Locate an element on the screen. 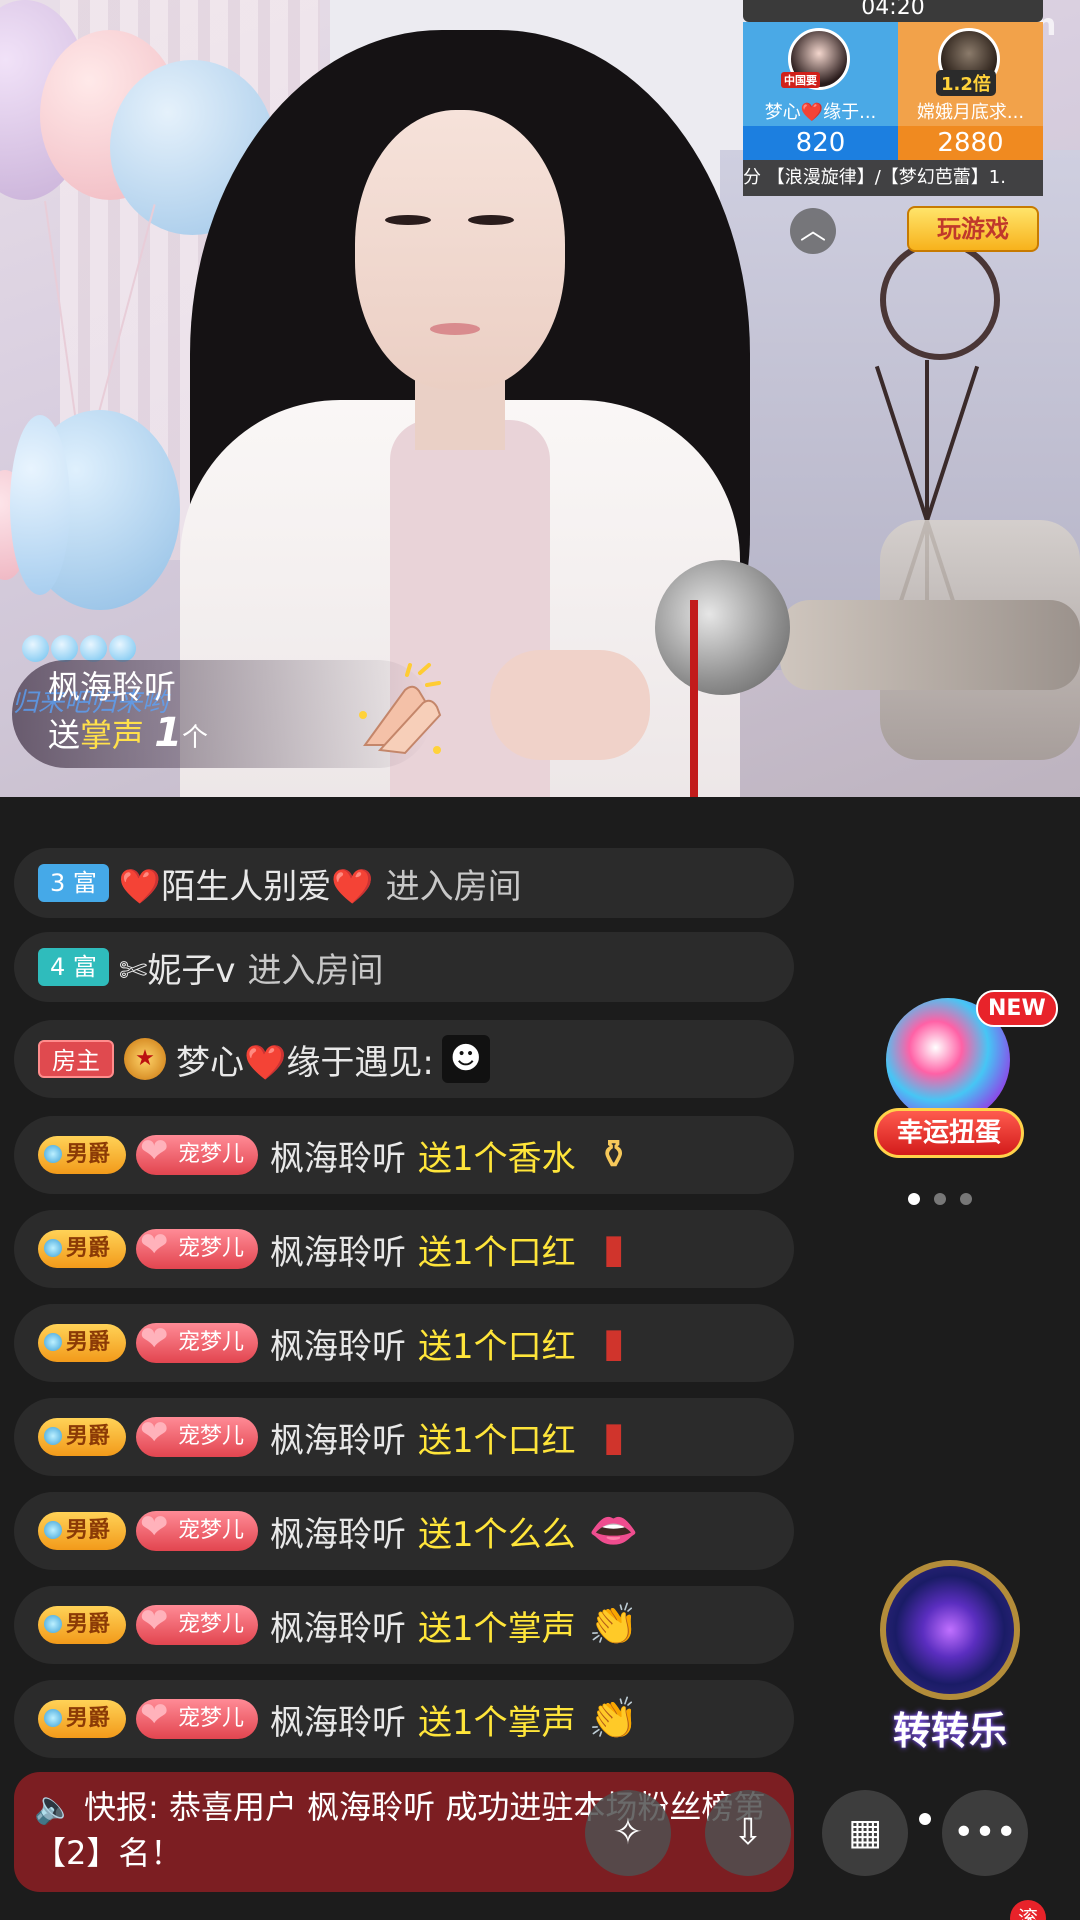 This screenshot has height=1920, width=1080. gift-text: 送1个香水 is located at coordinates (497, 1158).